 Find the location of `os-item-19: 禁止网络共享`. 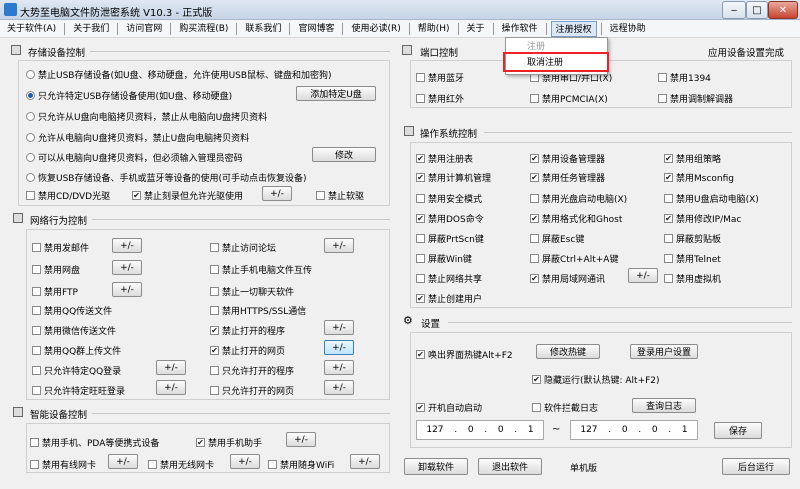

os-item-19: 禁止网络共享 is located at coordinates (449, 278).